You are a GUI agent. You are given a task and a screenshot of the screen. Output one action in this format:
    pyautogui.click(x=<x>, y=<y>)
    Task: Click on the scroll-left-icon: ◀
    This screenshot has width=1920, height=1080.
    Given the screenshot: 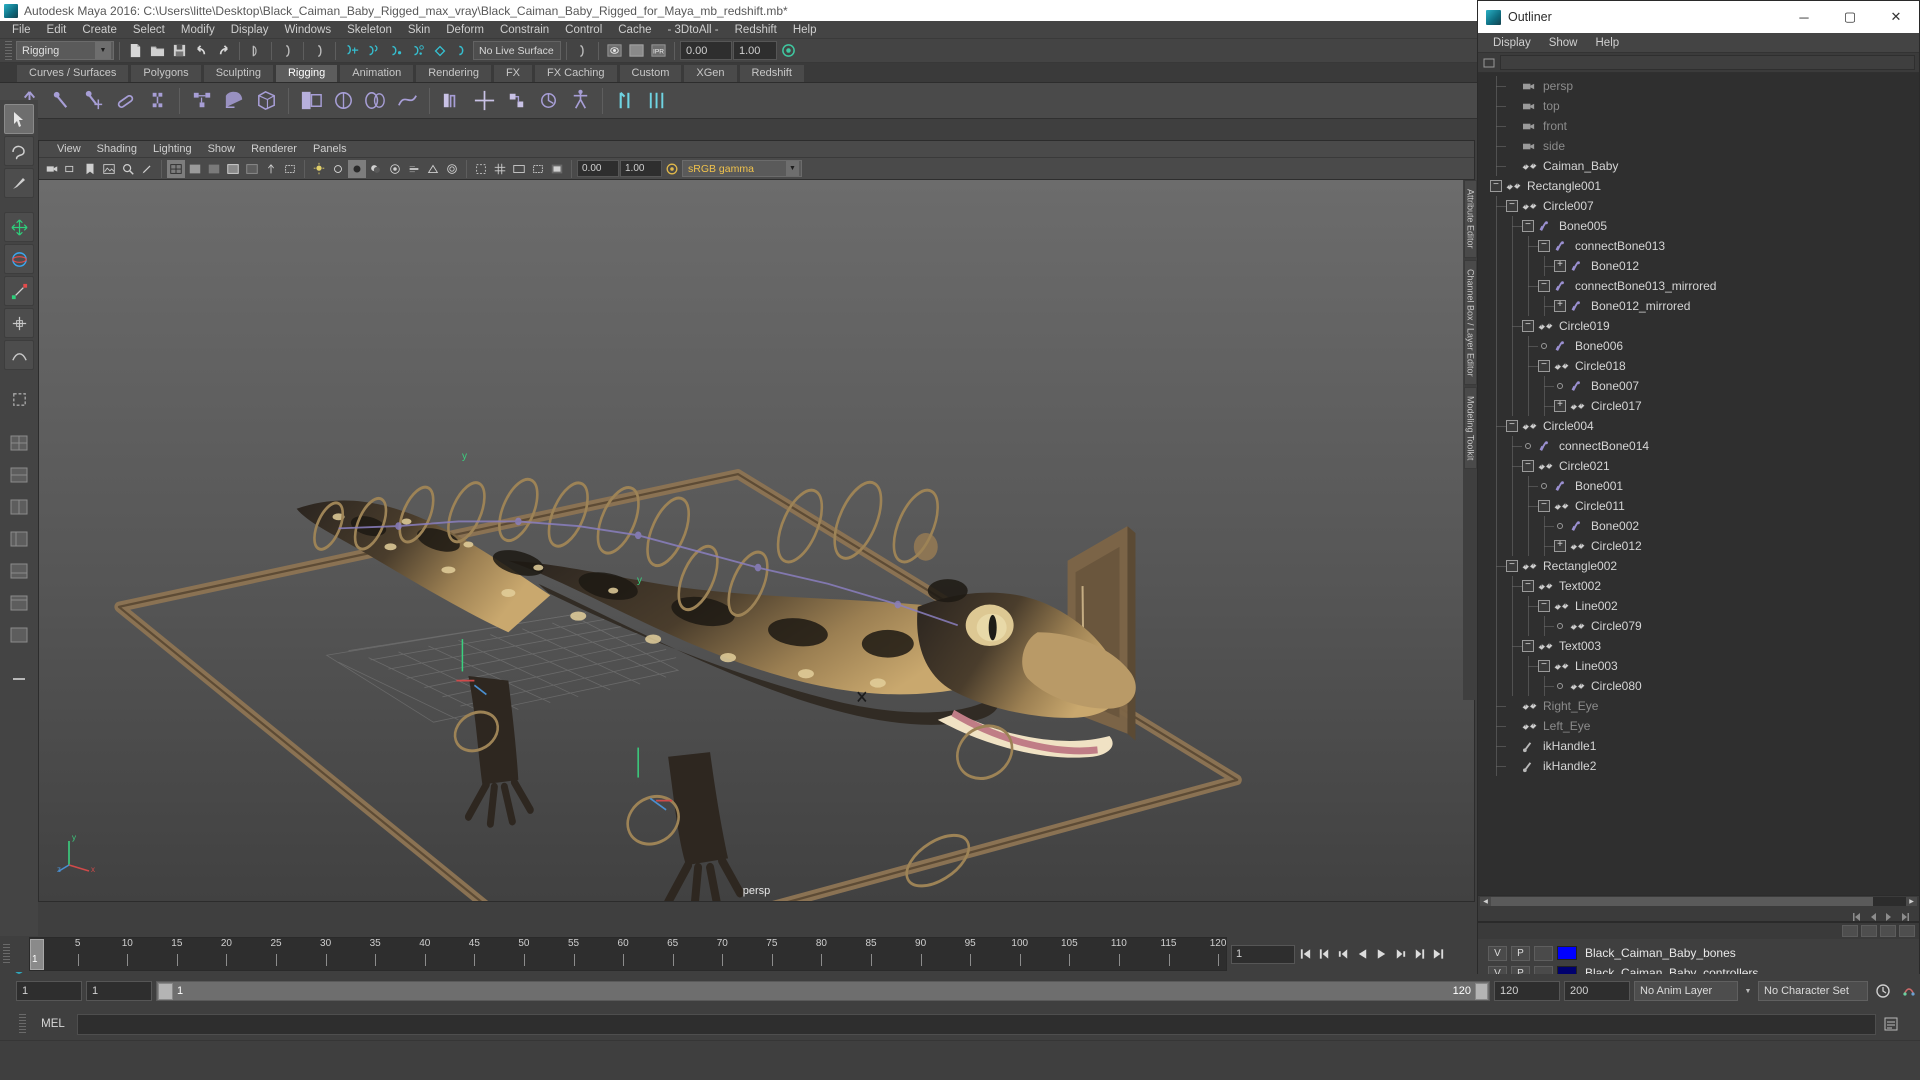 What is the action you would take?
    pyautogui.click(x=1485, y=901)
    